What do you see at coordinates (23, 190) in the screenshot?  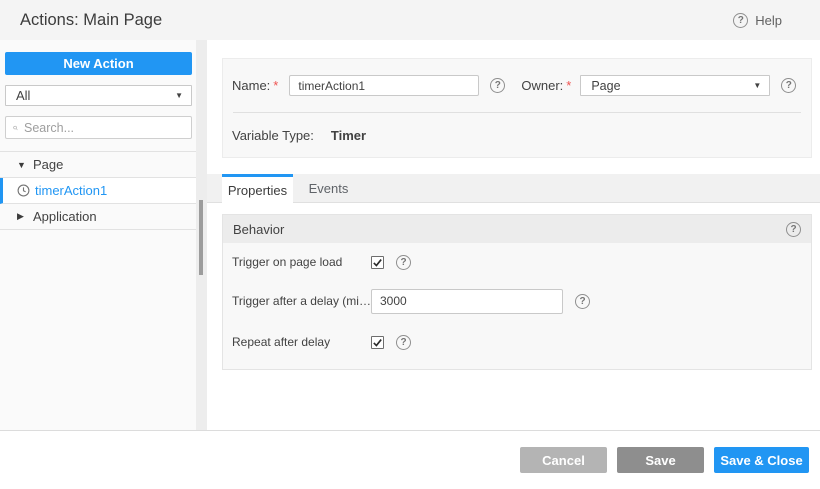 I see `clock-icon` at bounding box center [23, 190].